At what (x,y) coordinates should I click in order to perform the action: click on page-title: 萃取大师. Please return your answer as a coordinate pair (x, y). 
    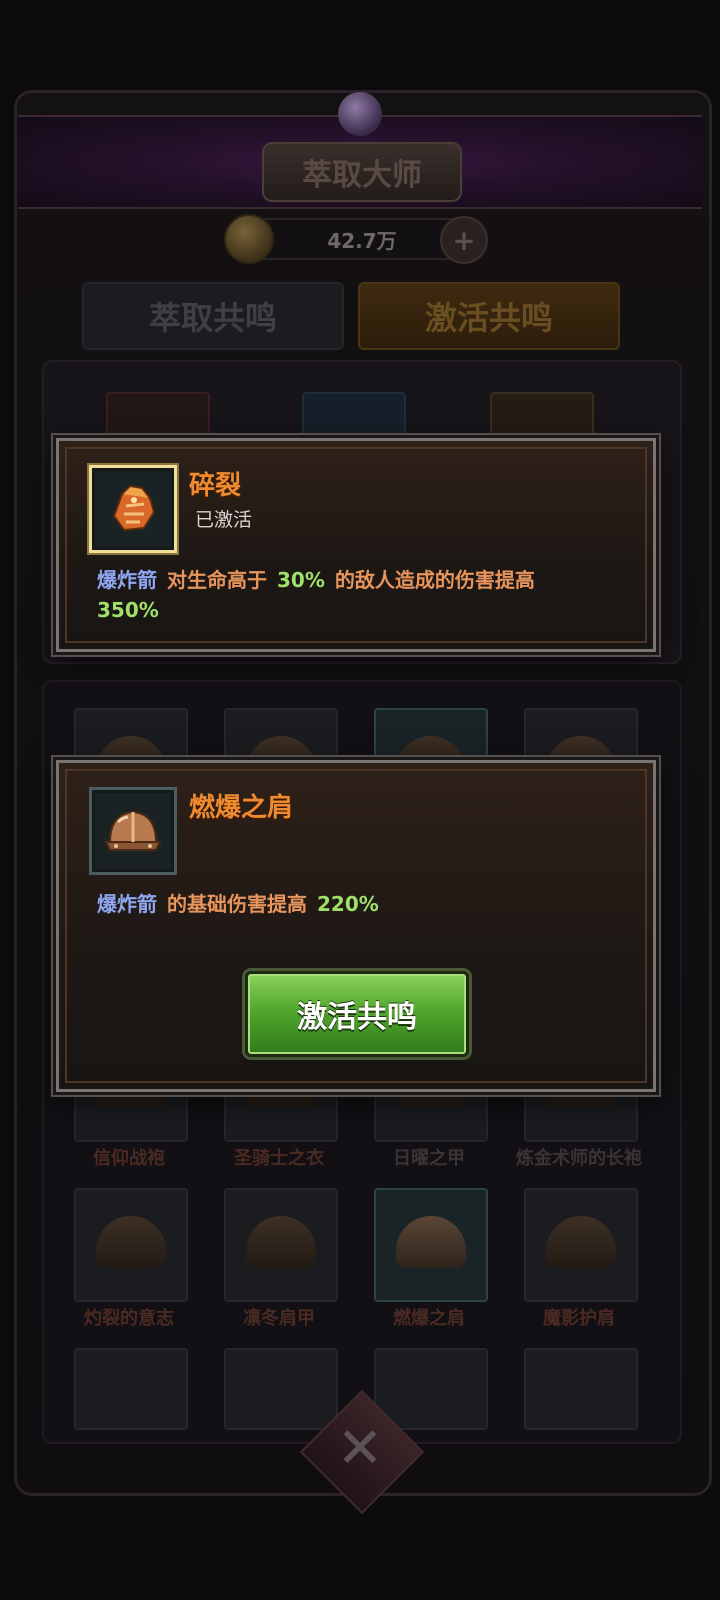
    Looking at the image, I should click on (362, 172).